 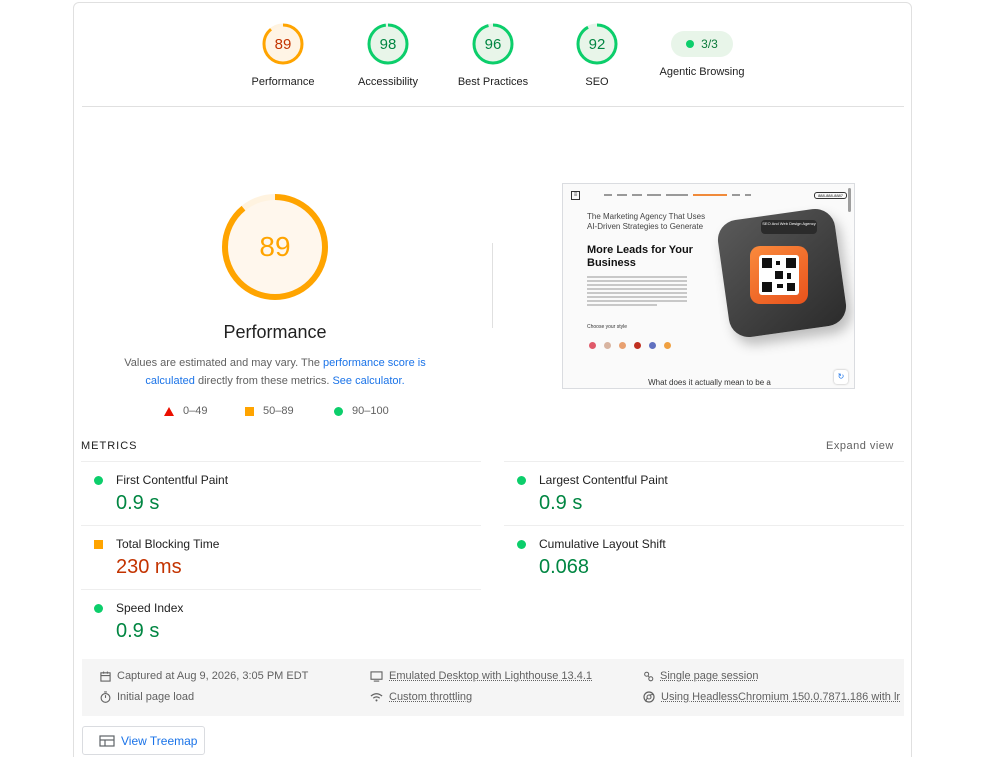 I want to click on view-treemap-label: View Treemap, so click(x=159, y=741).